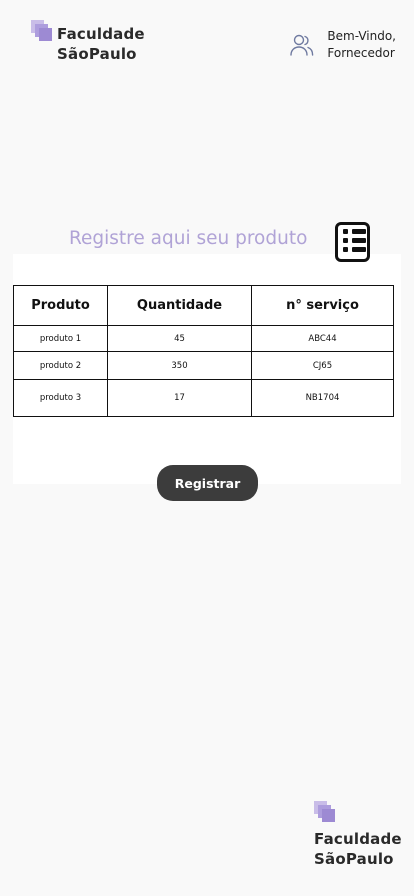 Image resolution: width=414 pixels, height=896 pixels. Describe the element at coordinates (188, 238) in the screenshot. I see `page-title: Registre aqui seu produto` at that location.